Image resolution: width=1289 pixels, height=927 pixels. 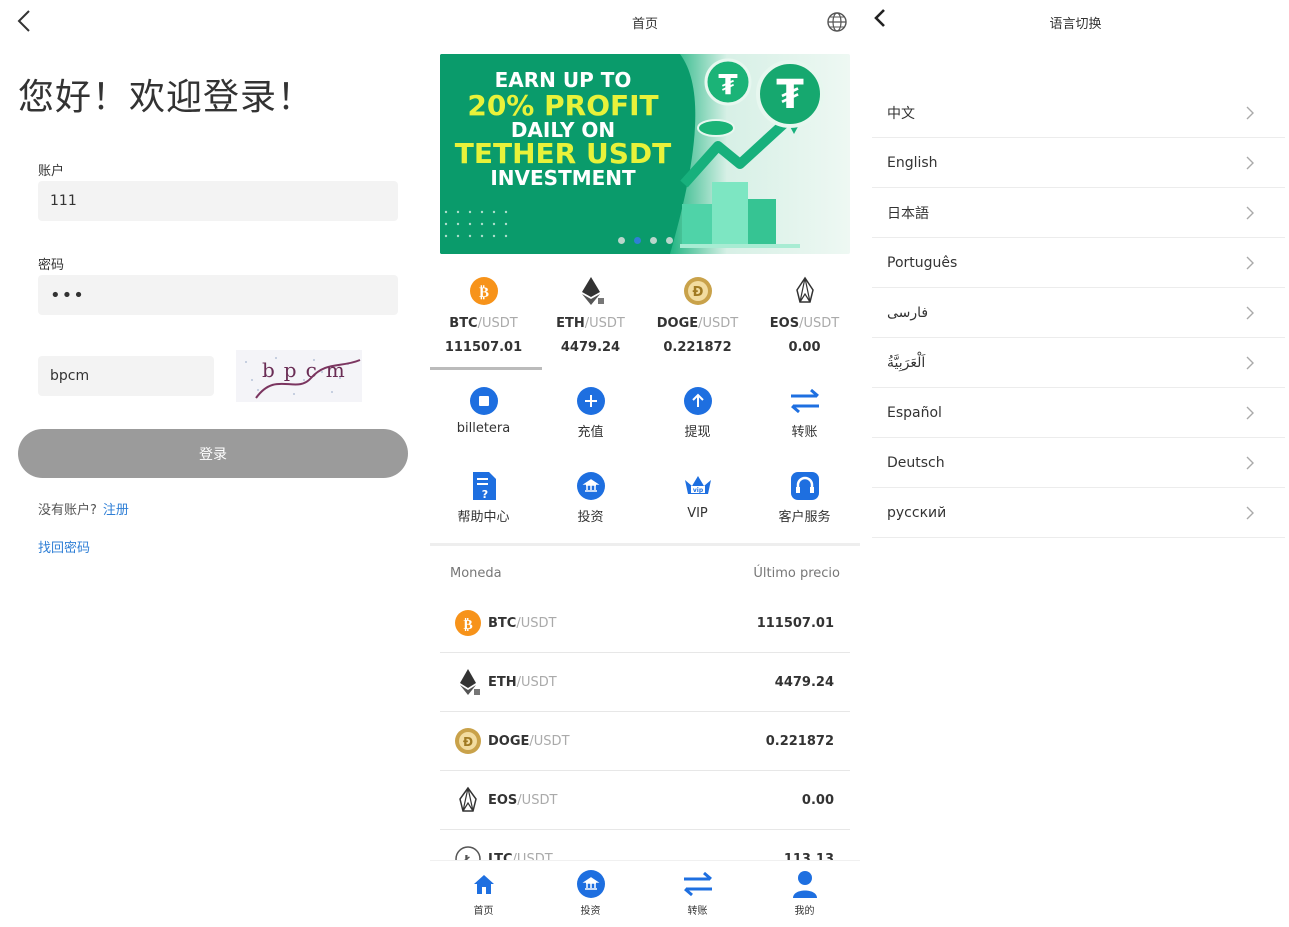 I want to click on market-row-eth: ETH/USDT 4479.24, so click(x=645, y=682).